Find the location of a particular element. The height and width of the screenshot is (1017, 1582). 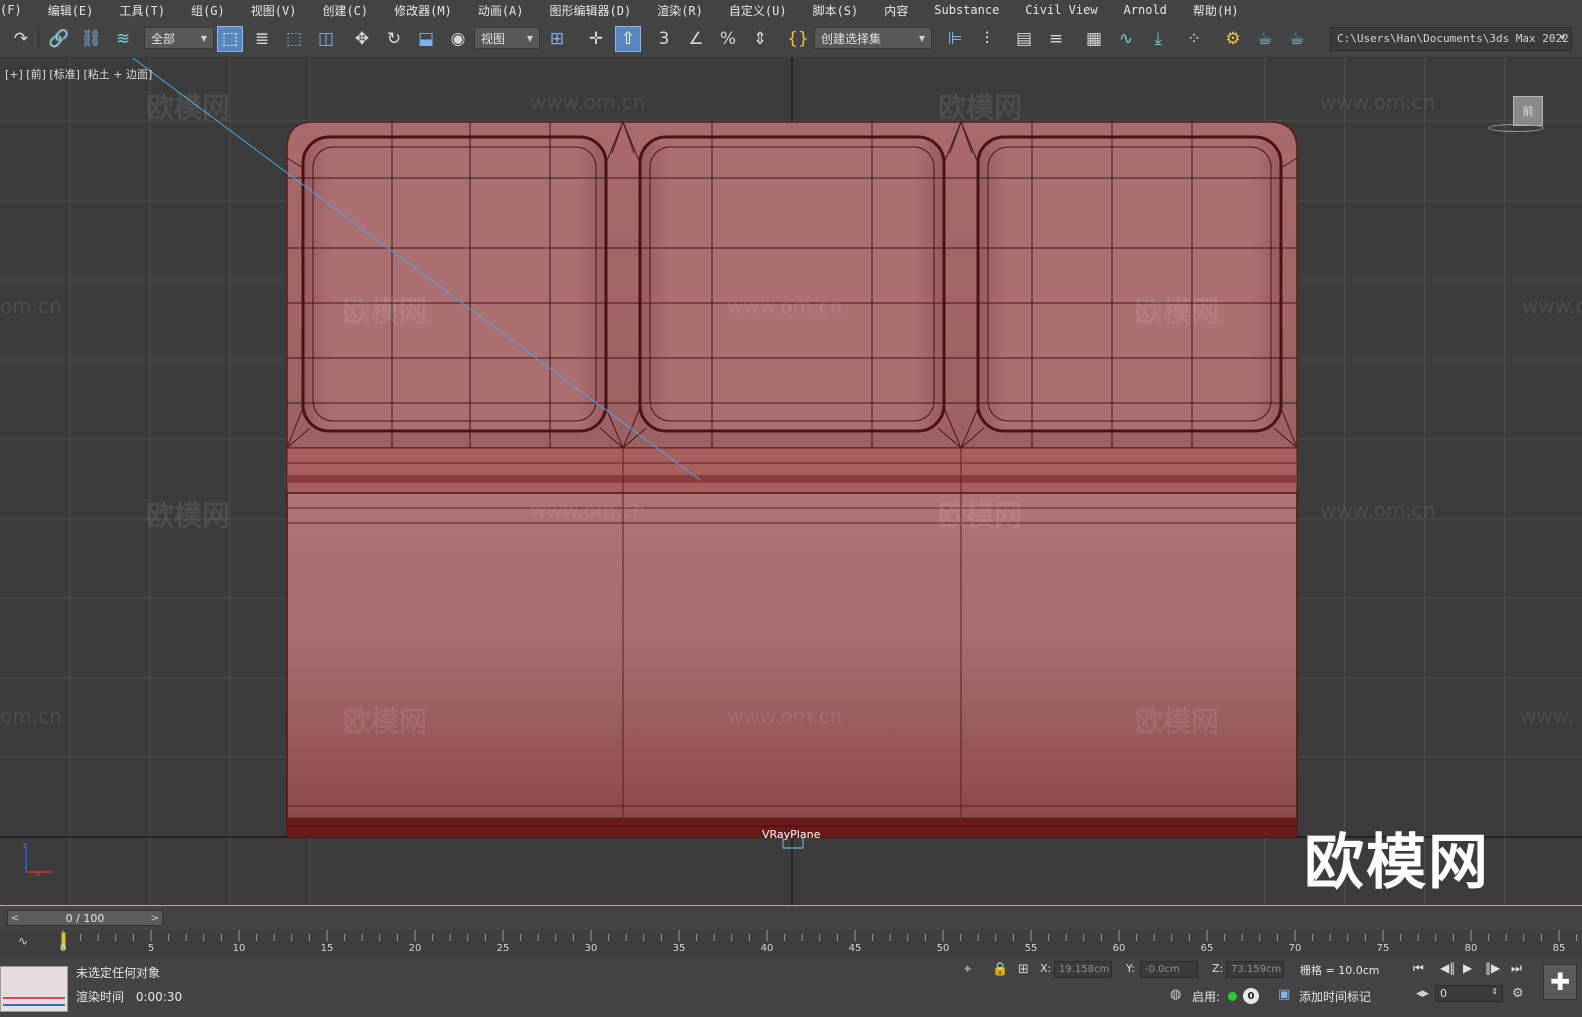

absolute-mode-icon: ⊞ is located at coordinates (1023, 969).